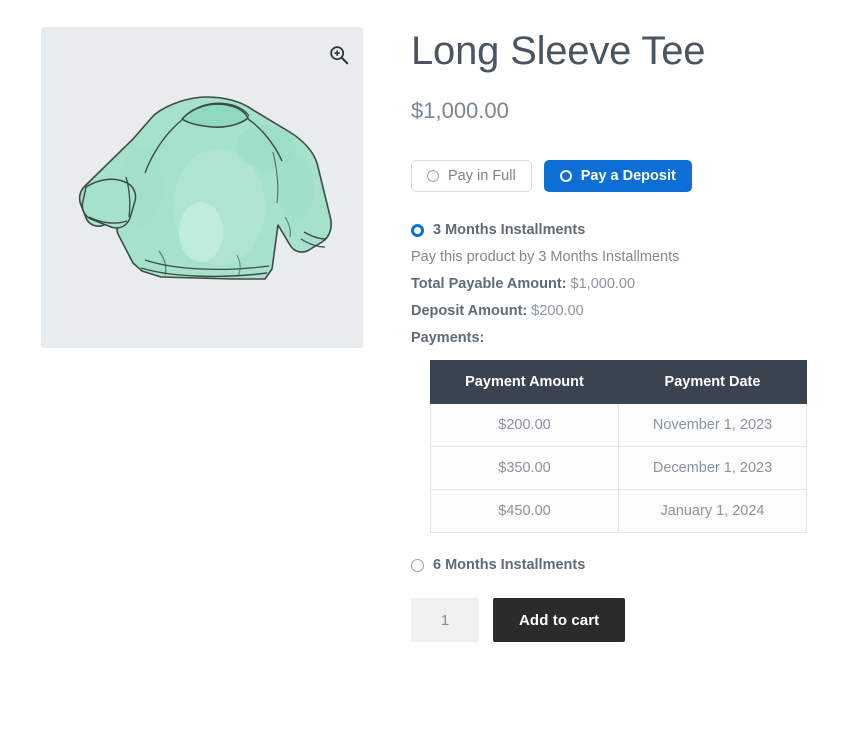  Describe the element at coordinates (489, 284) in the screenshot. I see `total-payable-amount-label: Total Payable Amount:` at that location.